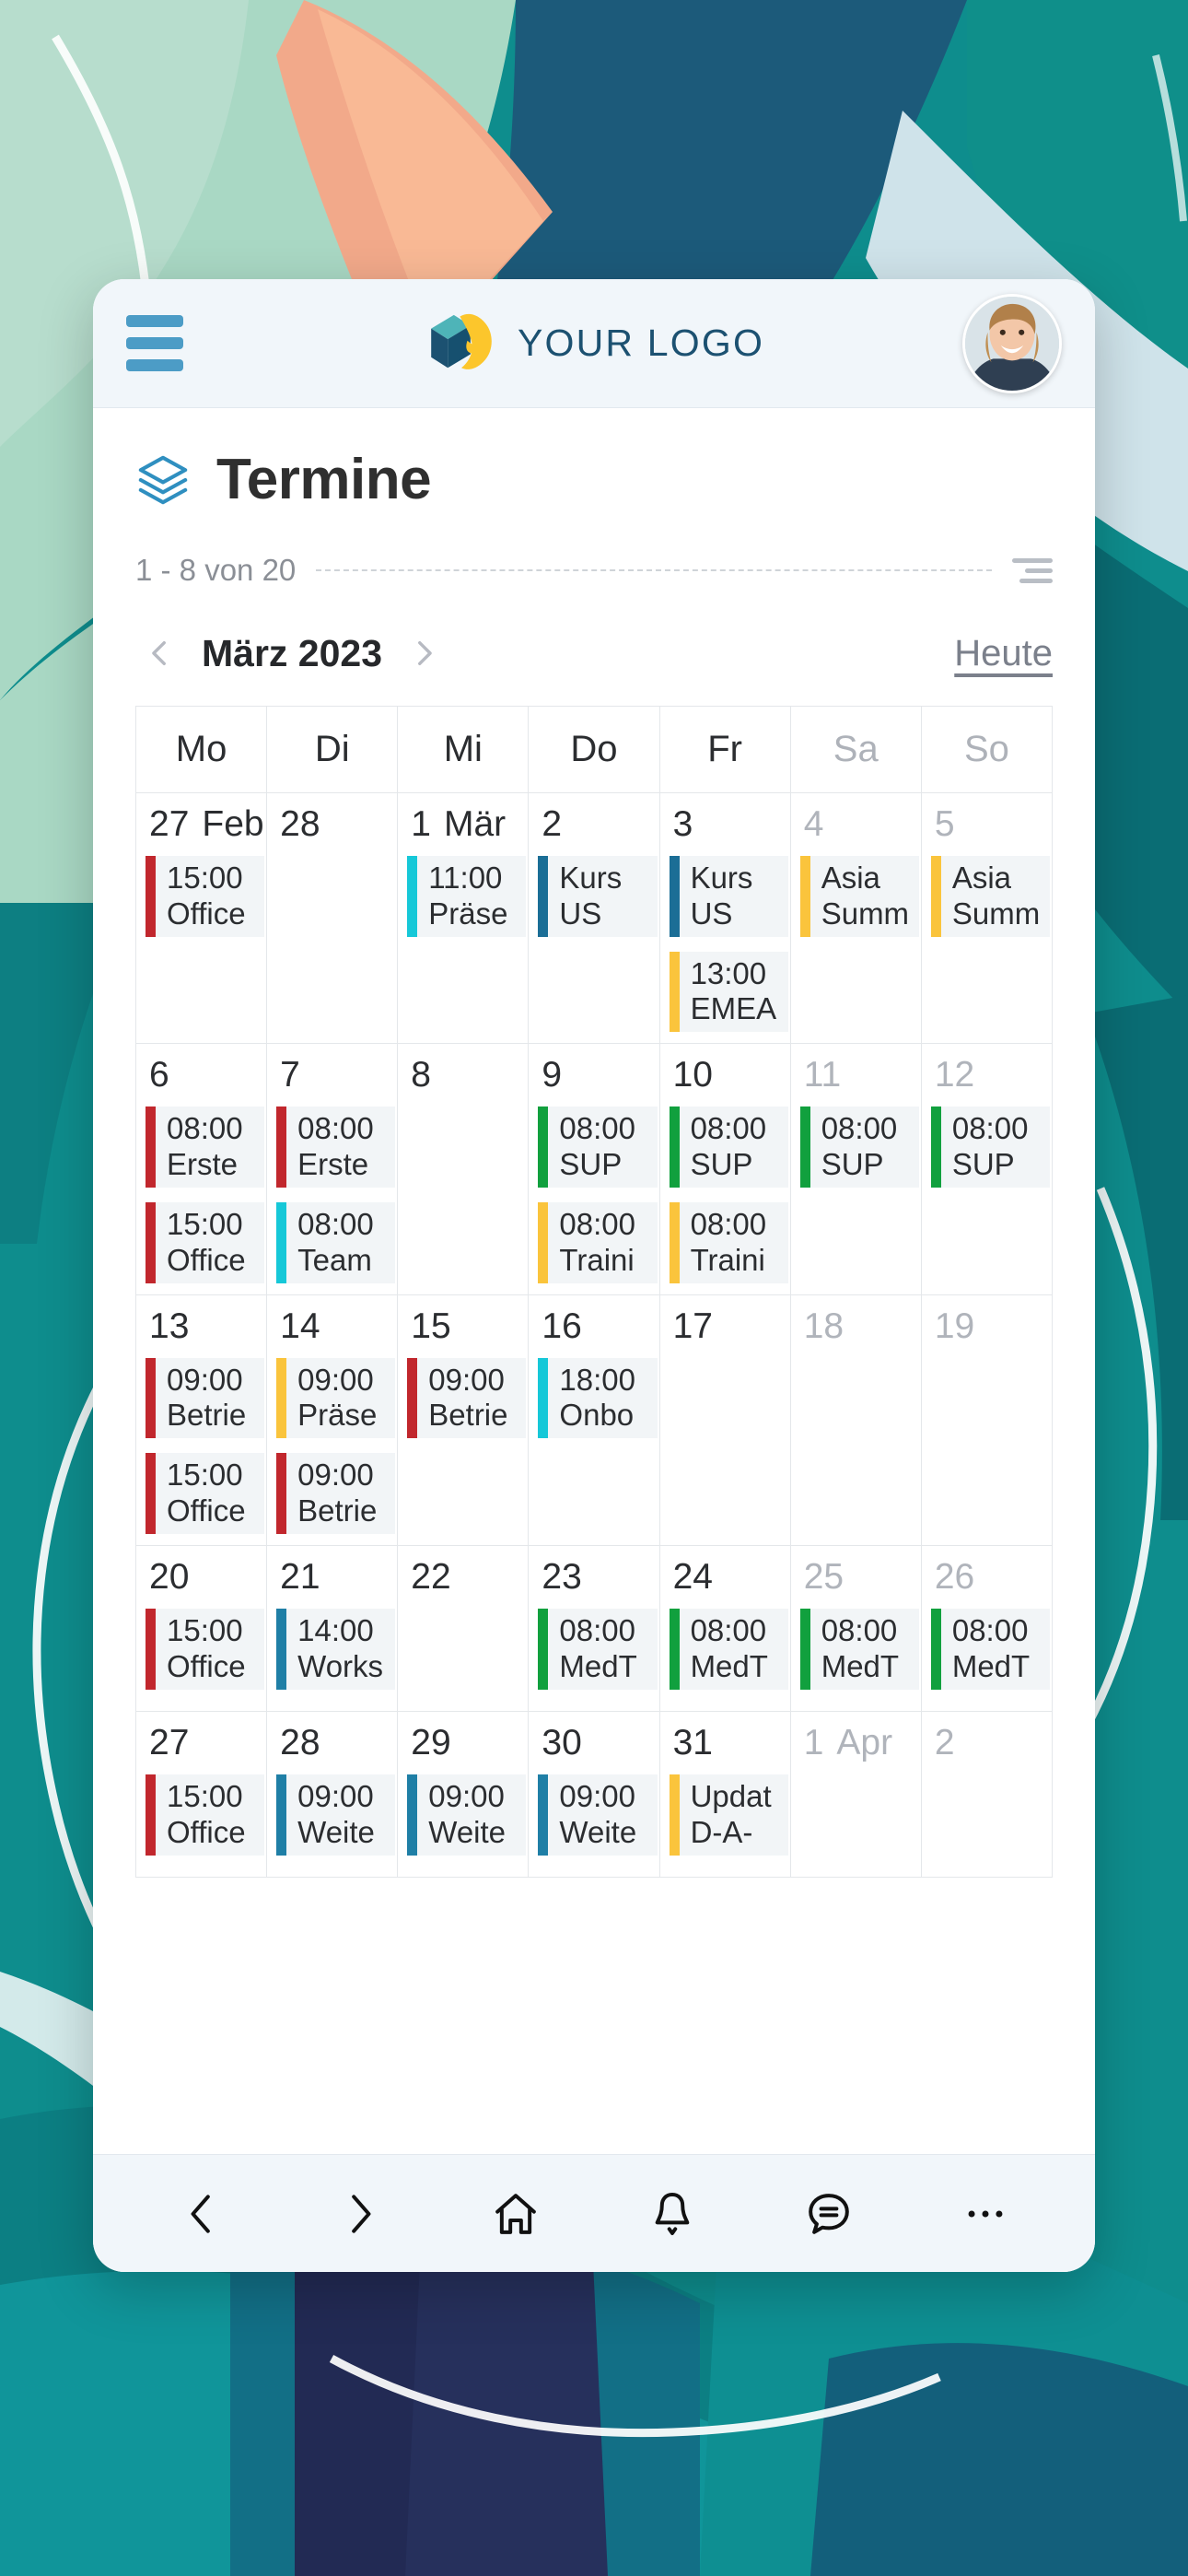 Image resolution: width=1188 pixels, height=2576 pixels. What do you see at coordinates (1032, 570) in the screenshot?
I see `filter-icon` at bounding box center [1032, 570].